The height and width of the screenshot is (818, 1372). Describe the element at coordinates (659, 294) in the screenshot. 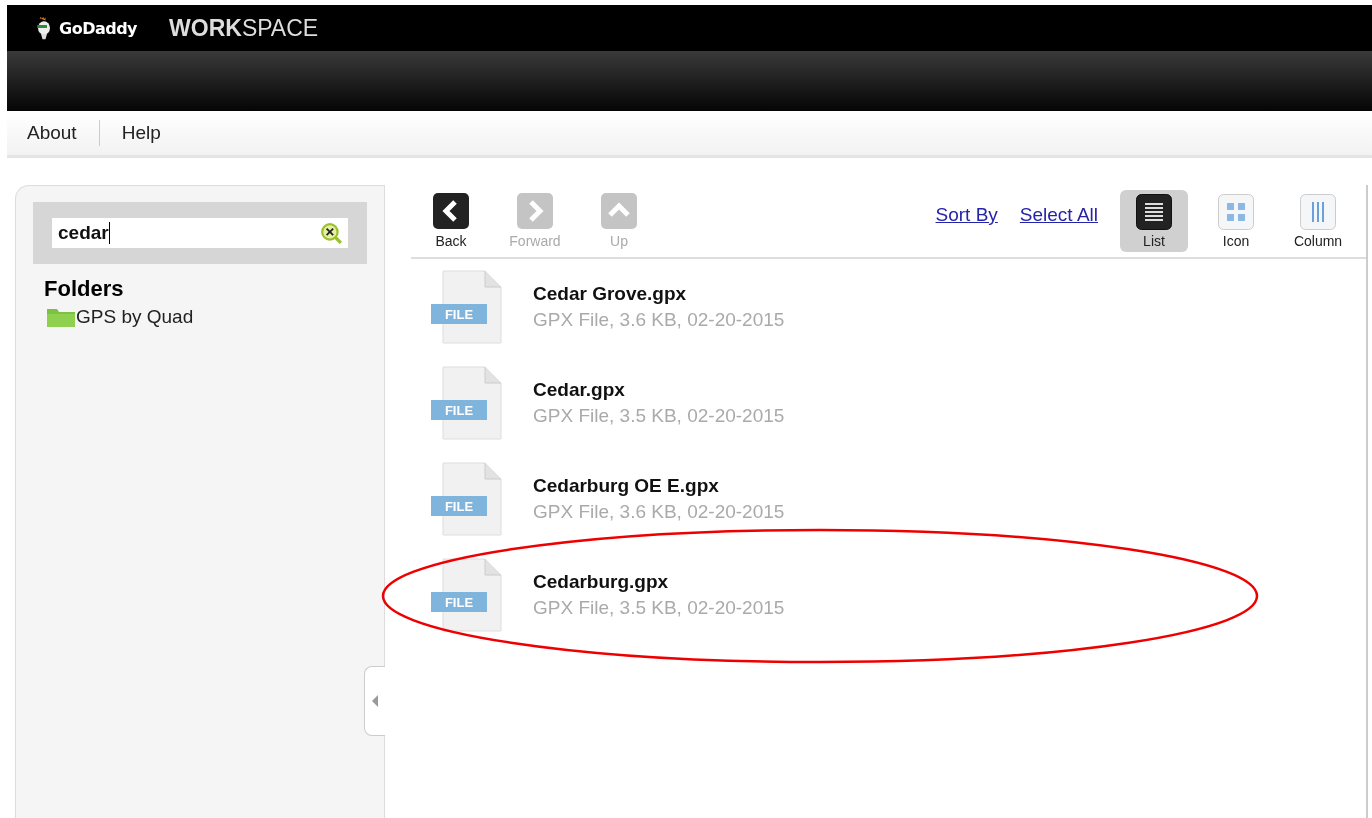

I see `file-name: Cedar Grove.gpx` at that location.